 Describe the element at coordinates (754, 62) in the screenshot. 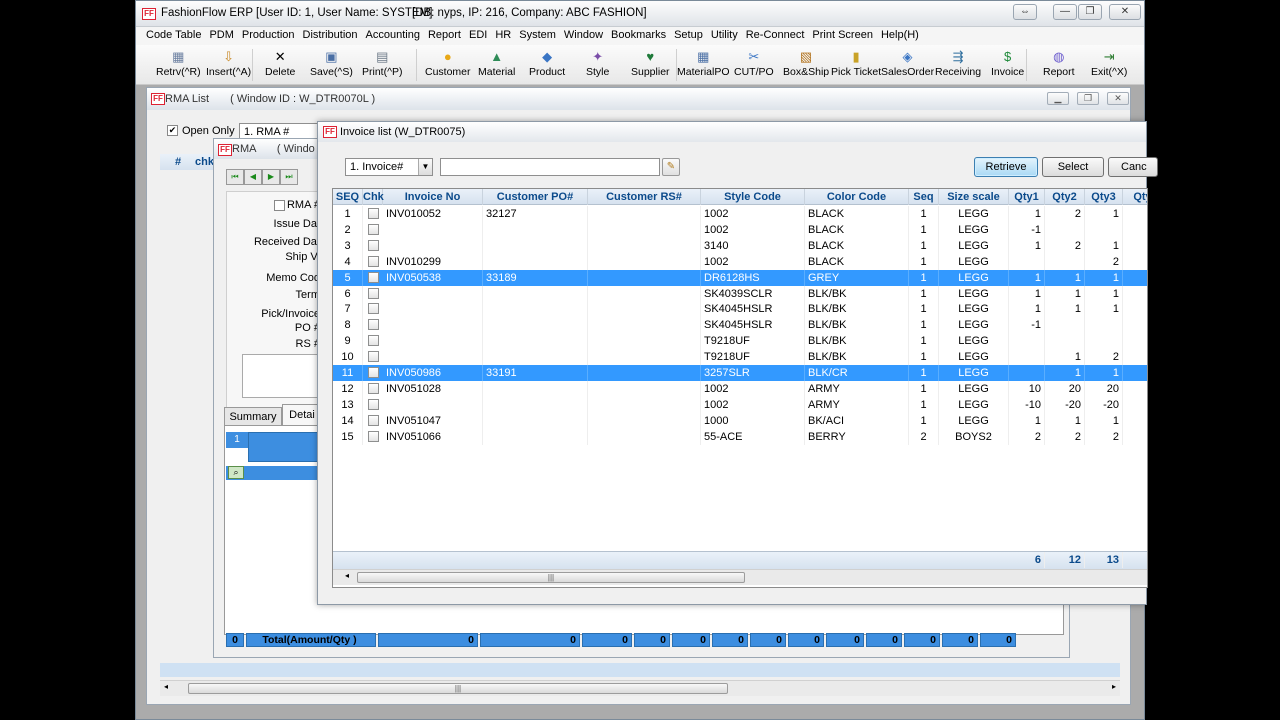

I see `toolbar-cutpo-button: ✂ CUT/PO` at that location.